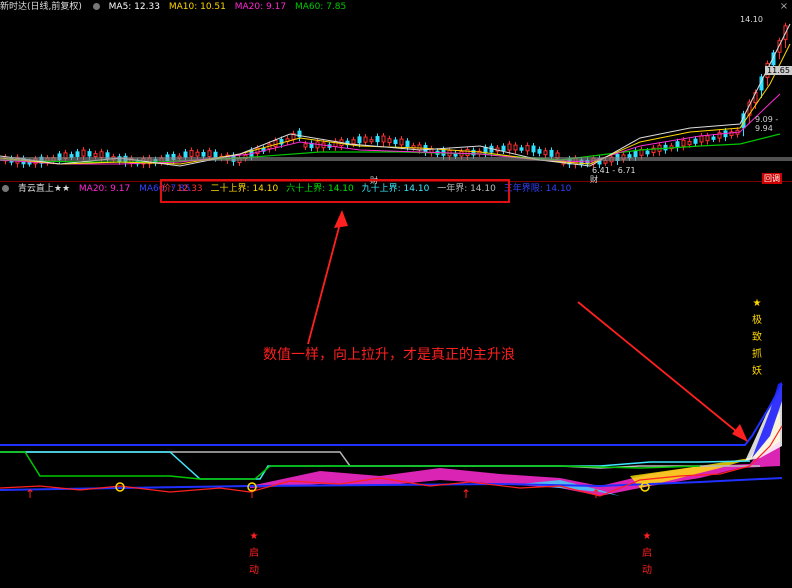 The image size is (792, 588). Describe the element at coordinates (134, 7) in the screenshot. I see `ma5-label: MA5: 12.33` at that location.